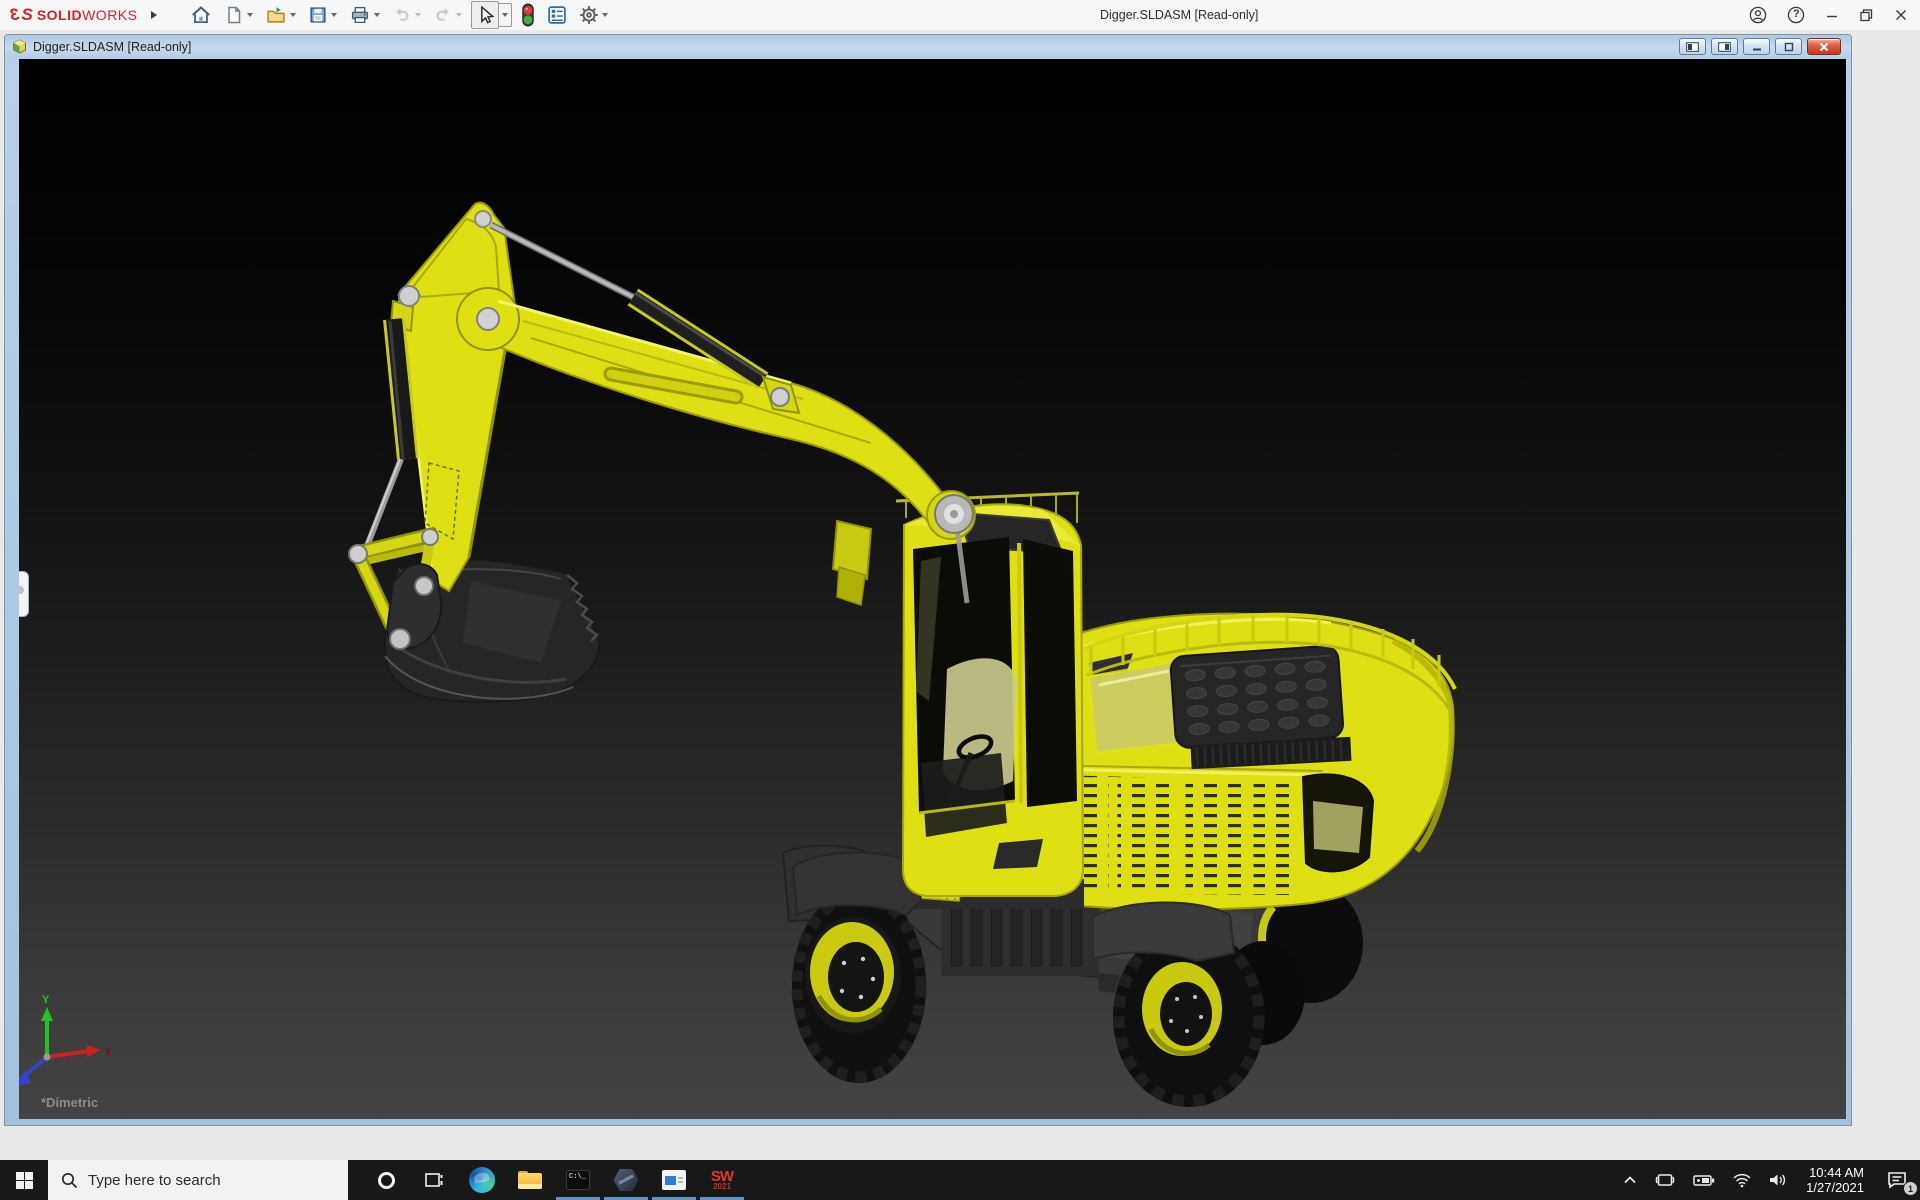 This screenshot has height=1200, width=1920. I want to click on close-button, so click(1901, 15).